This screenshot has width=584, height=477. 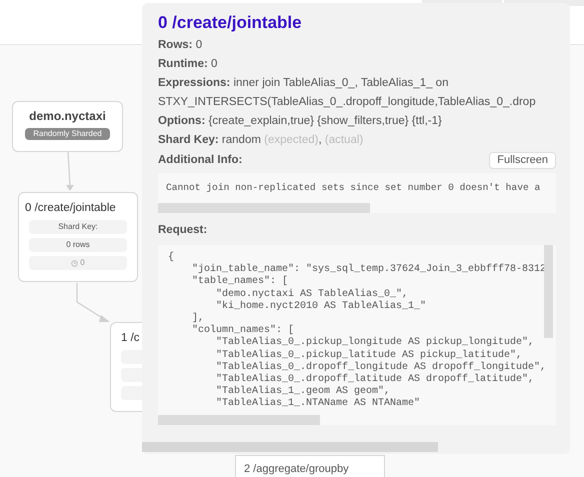 What do you see at coordinates (188, 64) in the screenshot?
I see `detail-line: Runtime: 0` at bounding box center [188, 64].